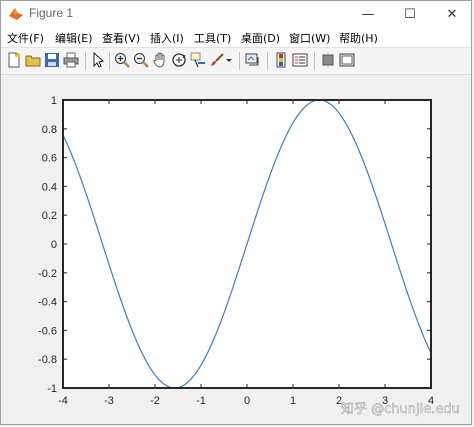  Describe the element at coordinates (212, 38) in the screenshot. I see `menu-tools: 工具(T)` at that location.